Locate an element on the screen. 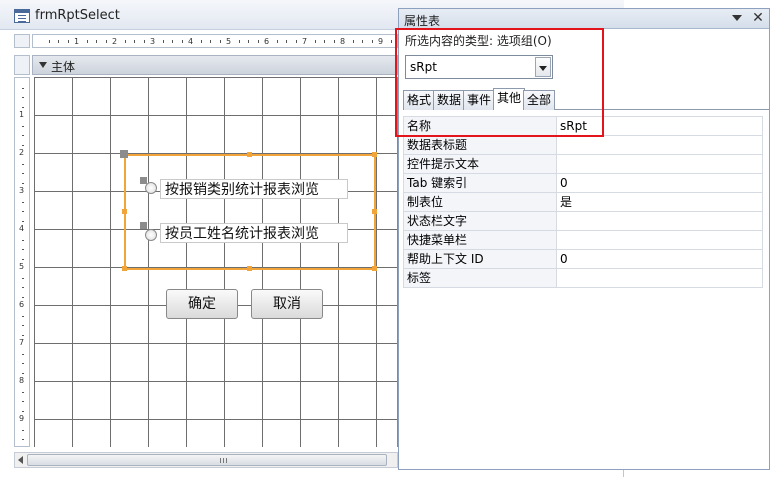 This screenshot has height=477, width=774. ruler-number: 5 is located at coordinates (229, 41).